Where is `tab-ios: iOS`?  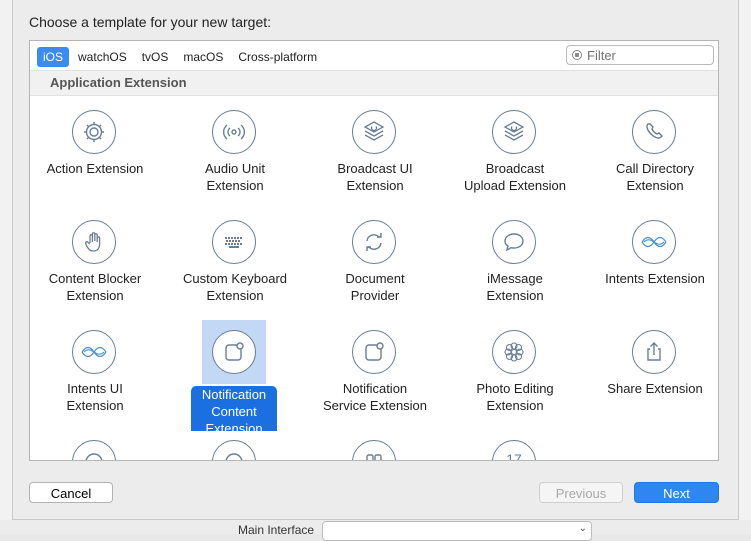 tab-ios: iOS is located at coordinates (53, 57).